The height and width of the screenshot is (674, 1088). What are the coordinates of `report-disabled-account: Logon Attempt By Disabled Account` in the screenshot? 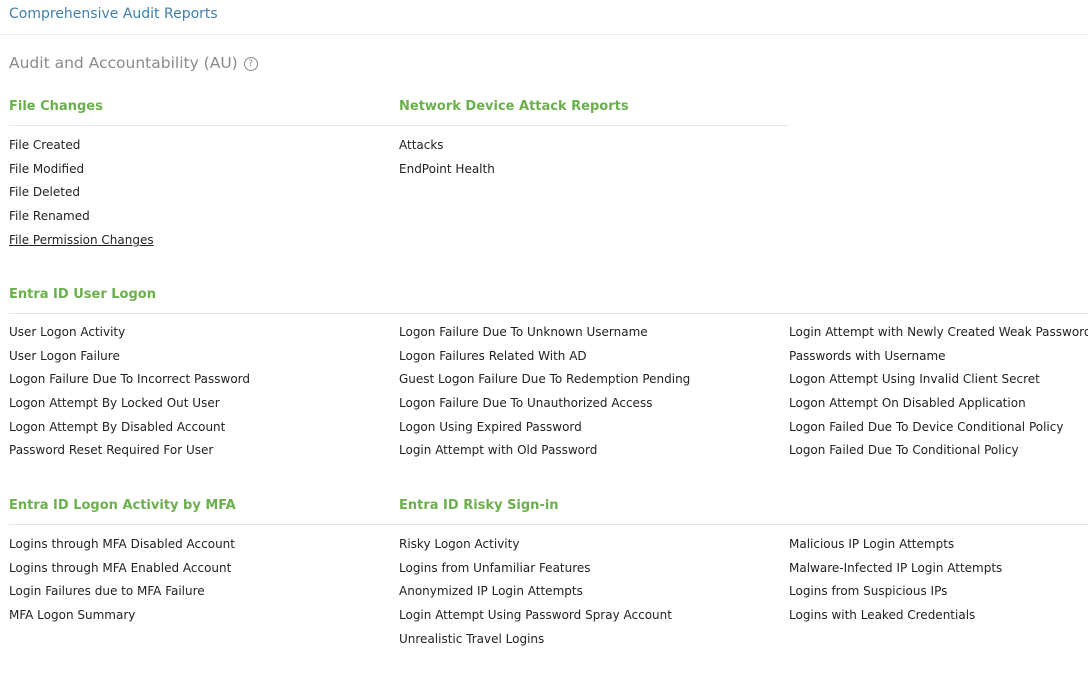 It's located at (129, 428).